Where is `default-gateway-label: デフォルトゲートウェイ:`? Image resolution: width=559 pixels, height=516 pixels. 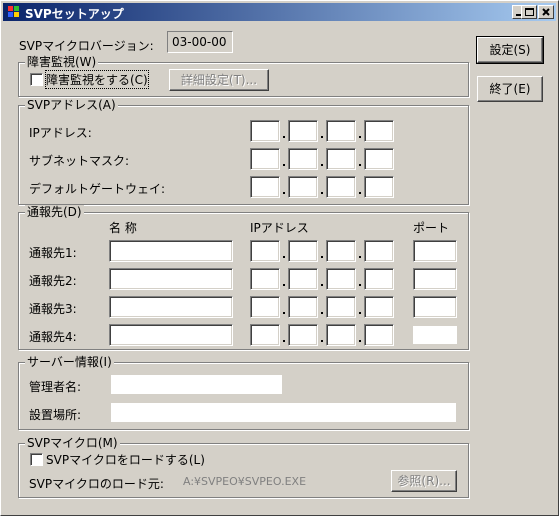 default-gateway-label: デフォルトゲートウェイ: is located at coordinates (97, 189).